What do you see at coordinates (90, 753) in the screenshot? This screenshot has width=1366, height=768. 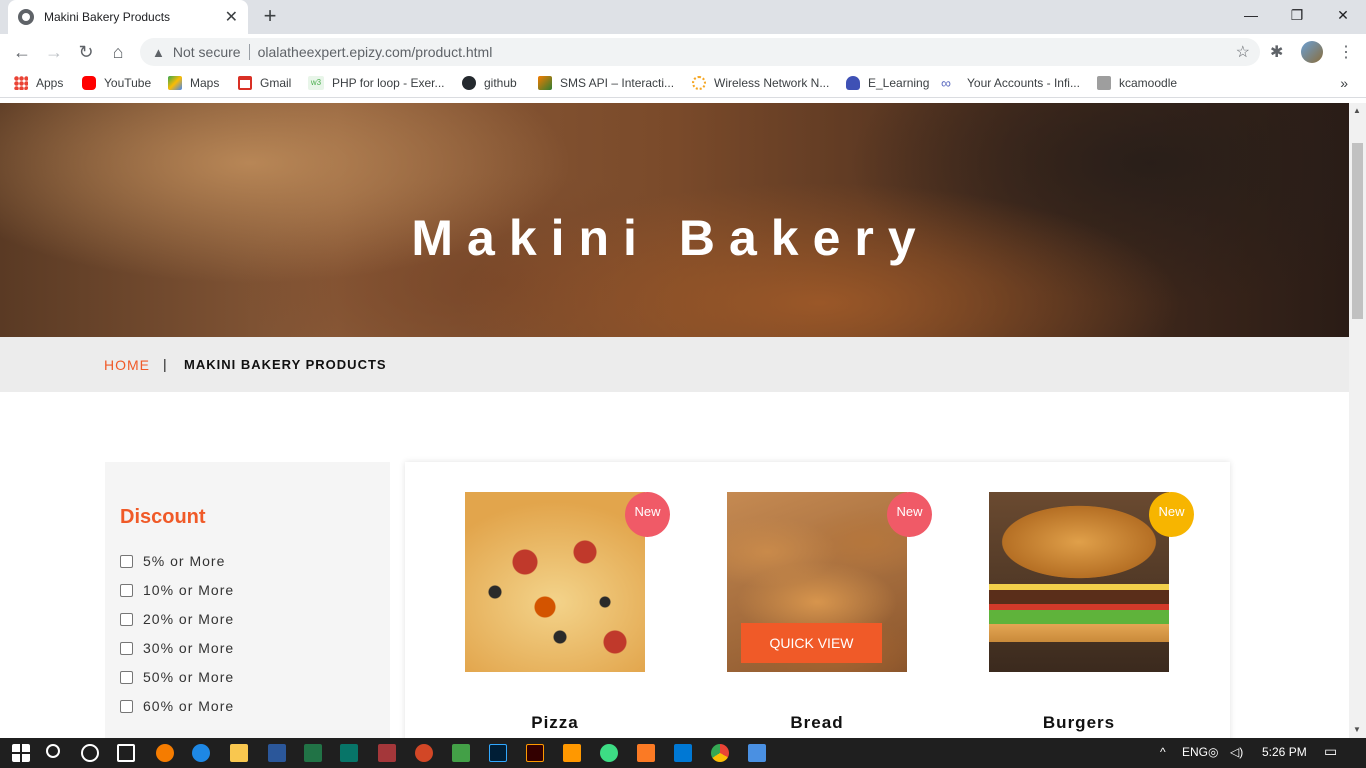 I see `cortana-icon` at bounding box center [90, 753].